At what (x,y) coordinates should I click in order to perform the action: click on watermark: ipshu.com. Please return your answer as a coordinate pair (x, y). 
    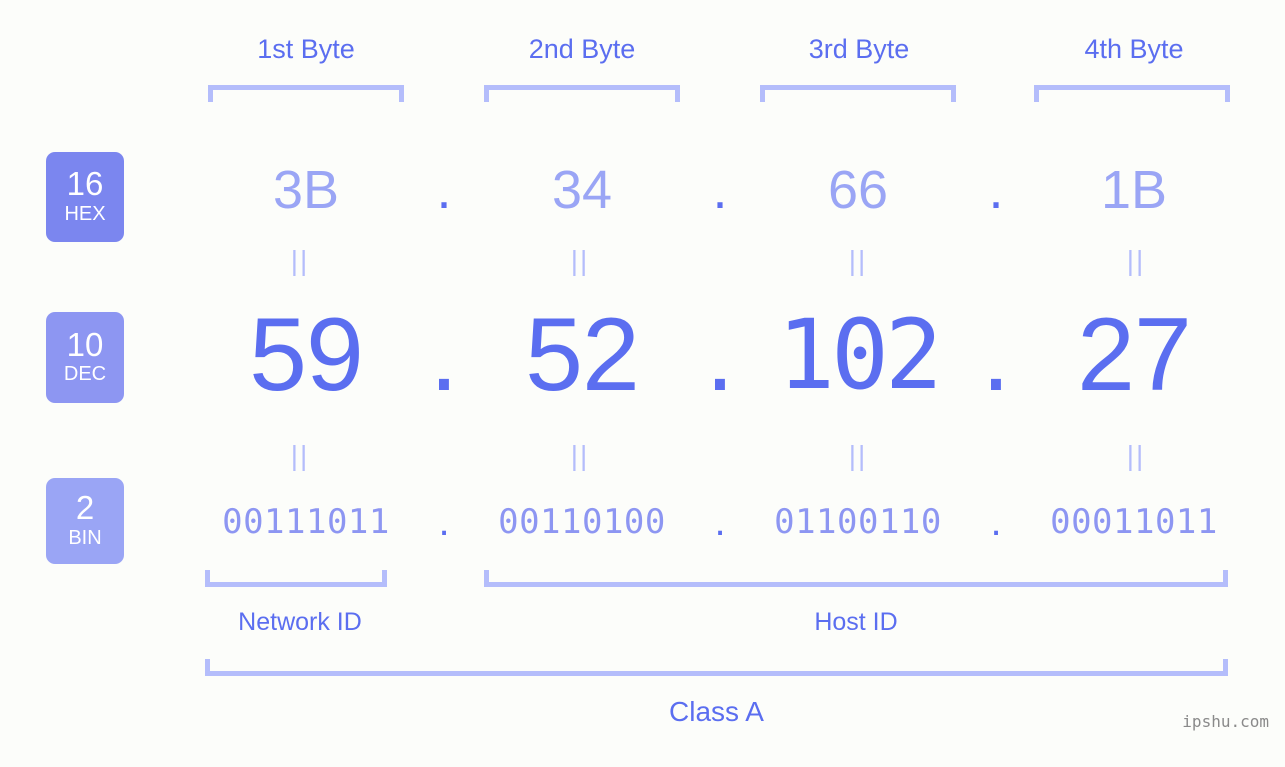
    Looking at the image, I should click on (1225, 721).